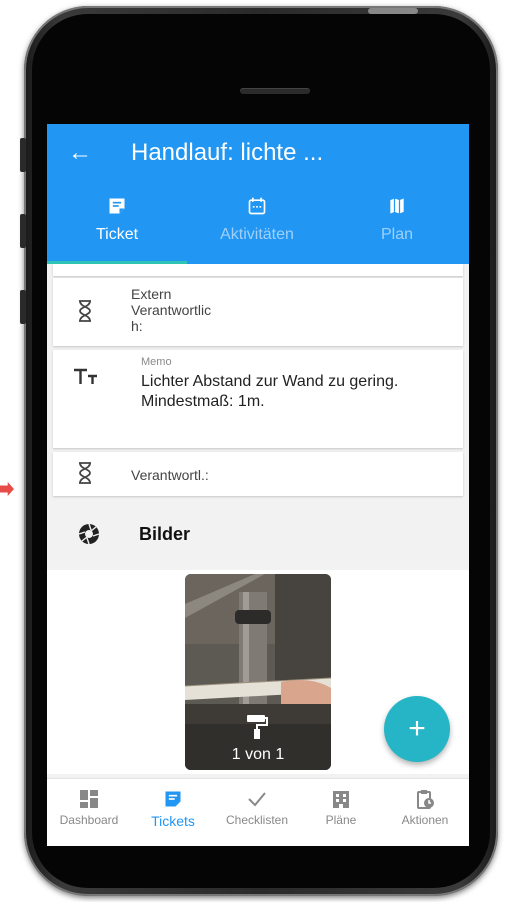 This screenshot has width=508, height=902. Describe the element at coordinates (85, 376) in the screenshot. I see `text-size-icon` at that location.